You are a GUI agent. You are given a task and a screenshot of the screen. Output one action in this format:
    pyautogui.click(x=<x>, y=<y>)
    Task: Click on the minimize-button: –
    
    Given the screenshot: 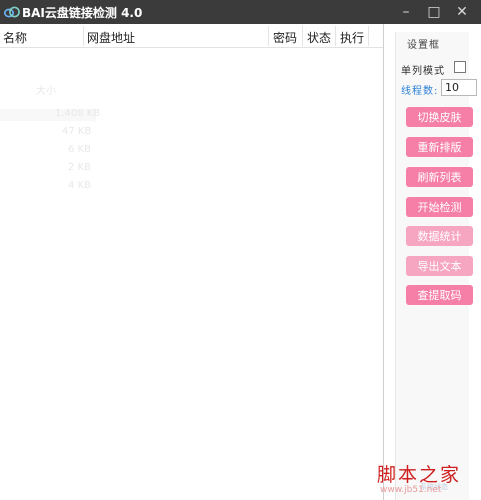 What is the action you would take?
    pyautogui.click(x=406, y=12)
    